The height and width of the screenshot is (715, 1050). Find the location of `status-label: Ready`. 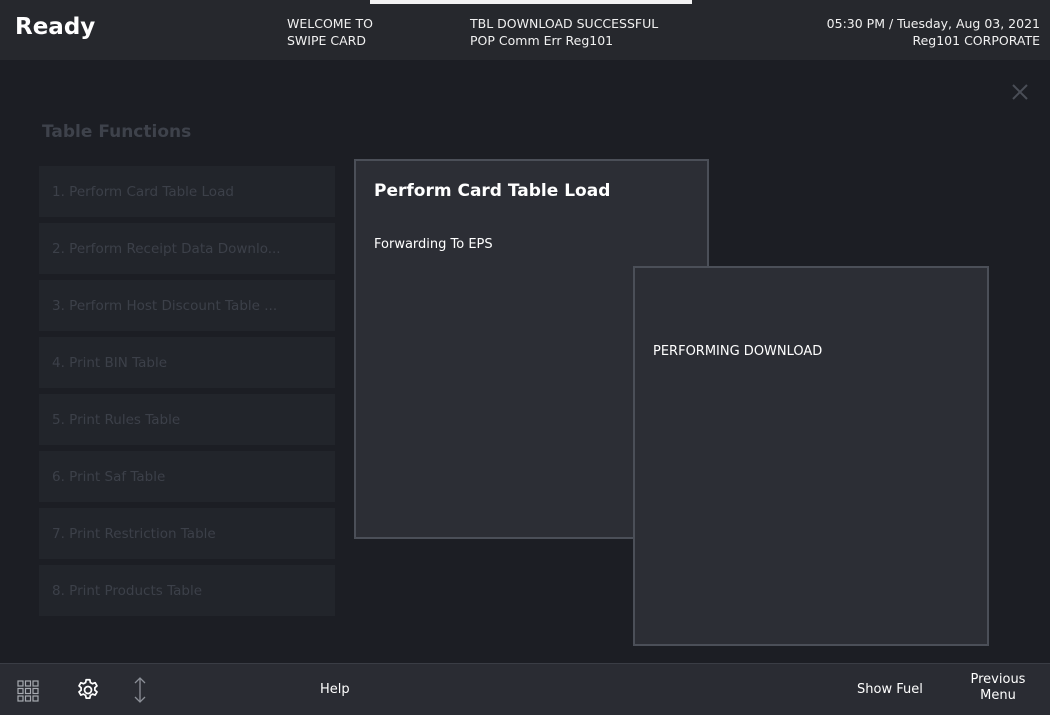

status-label: Ready is located at coordinates (55, 27).